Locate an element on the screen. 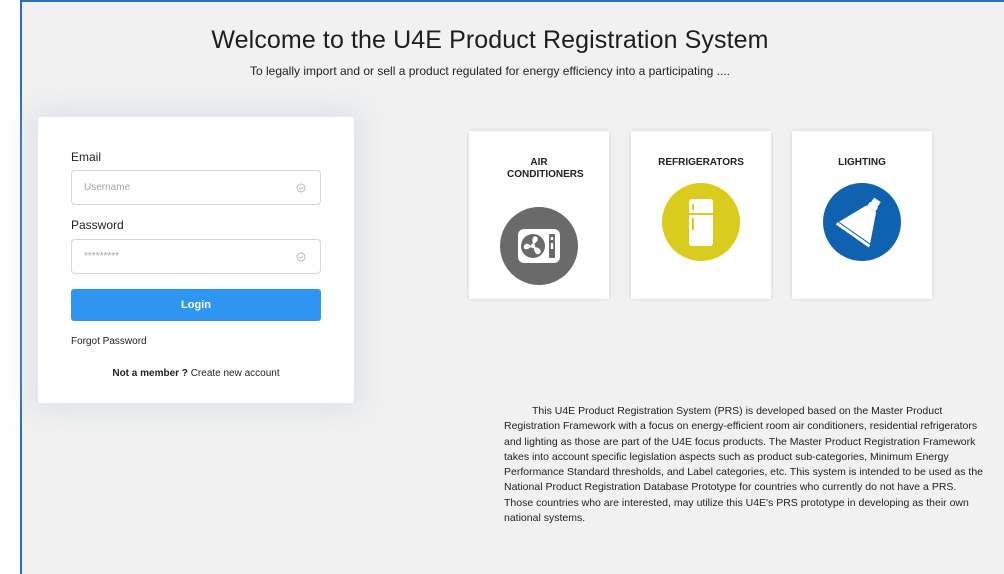 The height and width of the screenshot is (574, 1004). product-label-air-conditioners: AIR CONDITIONERS is located at coordinates (545, 168).